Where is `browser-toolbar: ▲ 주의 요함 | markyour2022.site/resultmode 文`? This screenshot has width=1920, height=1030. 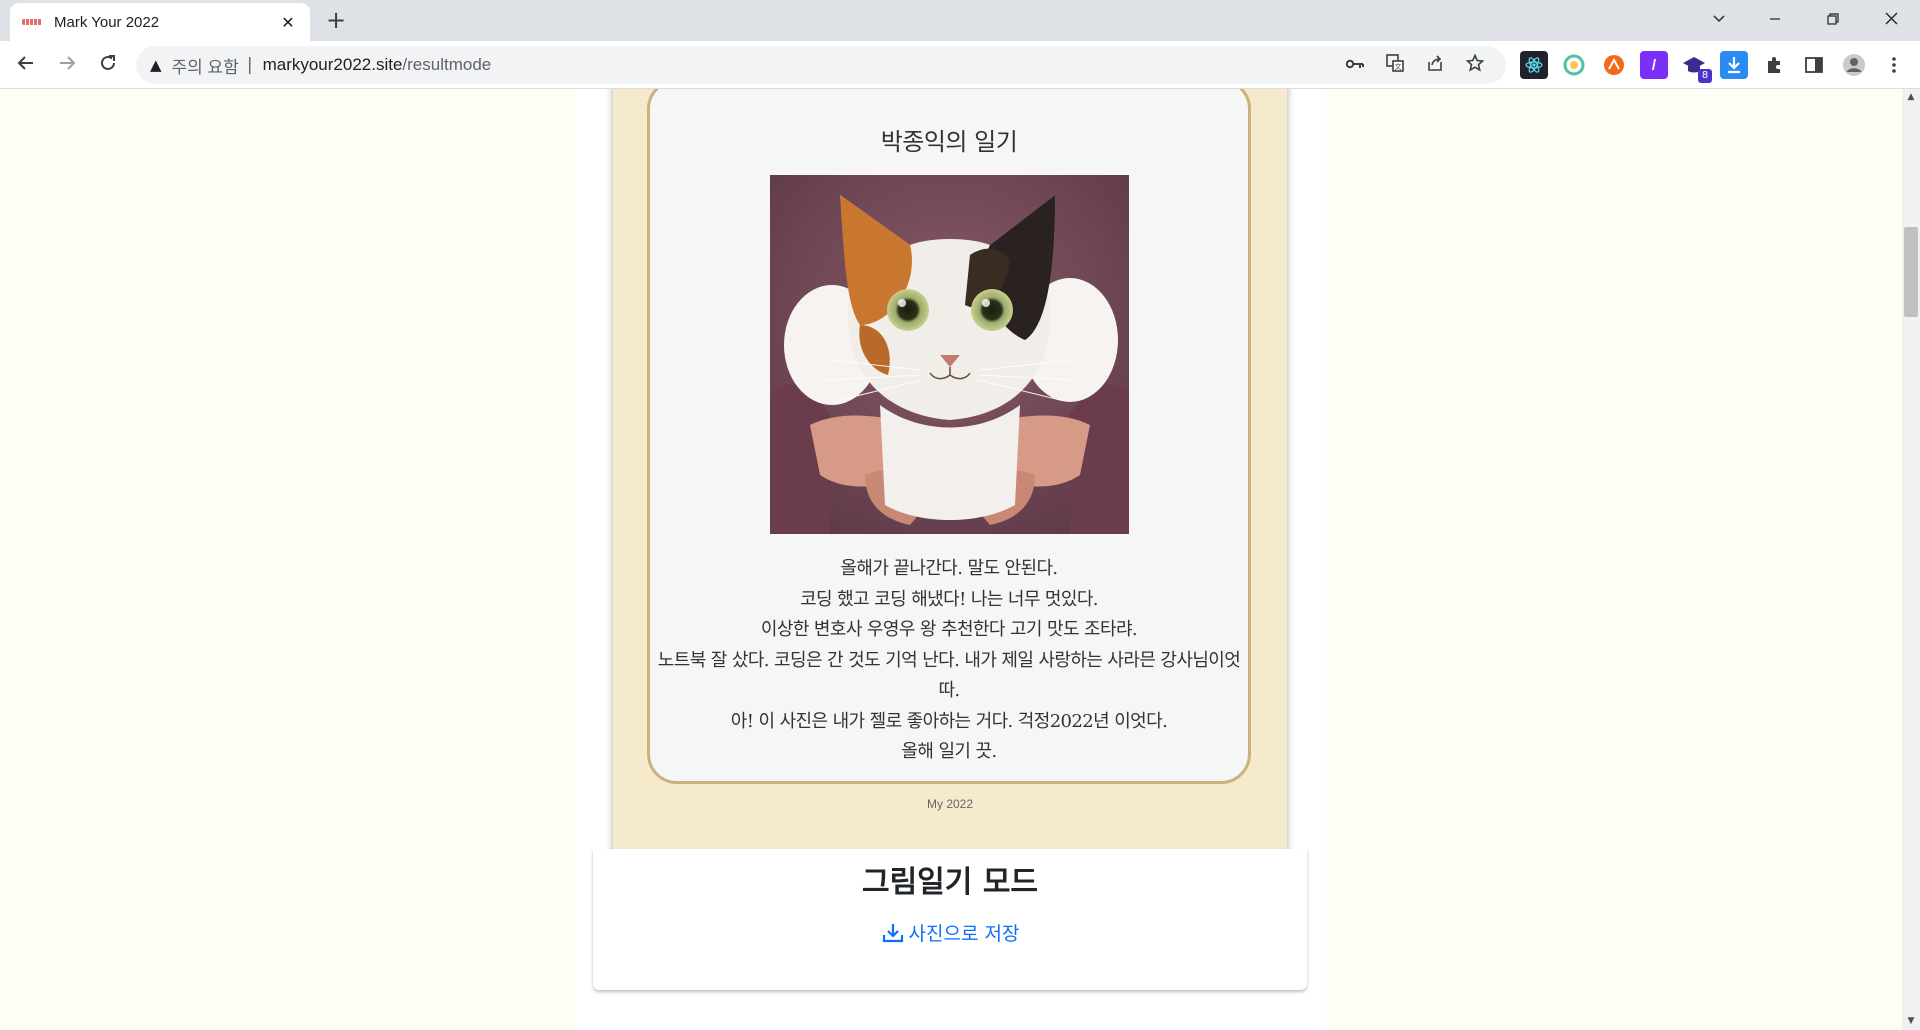
browser-toolbar: ▲ 주의 요함 | markyour2022.site/resultmode 文 is located at coordinates (960, 65).